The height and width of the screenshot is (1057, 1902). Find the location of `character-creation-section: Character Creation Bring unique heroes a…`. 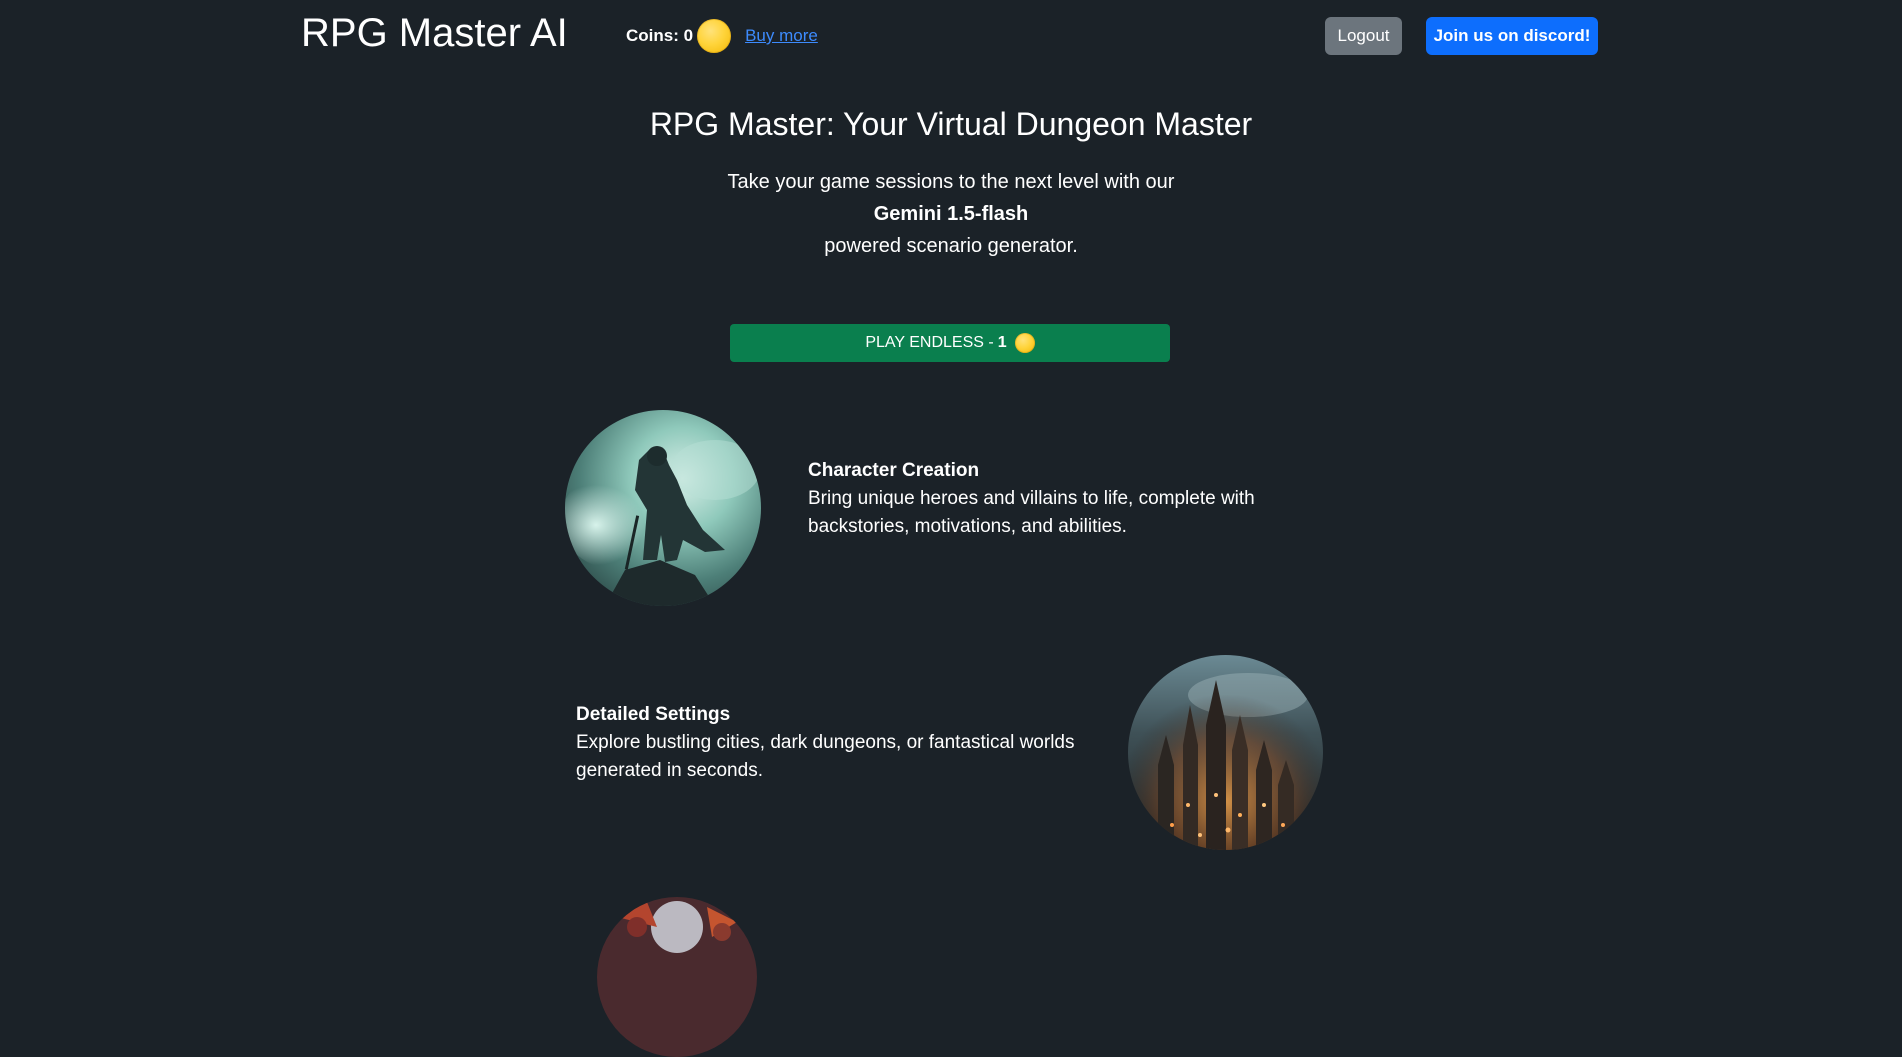

character-creation-section: Character Creation Bring unique heroes a… is located at coordinates (1043, 499).